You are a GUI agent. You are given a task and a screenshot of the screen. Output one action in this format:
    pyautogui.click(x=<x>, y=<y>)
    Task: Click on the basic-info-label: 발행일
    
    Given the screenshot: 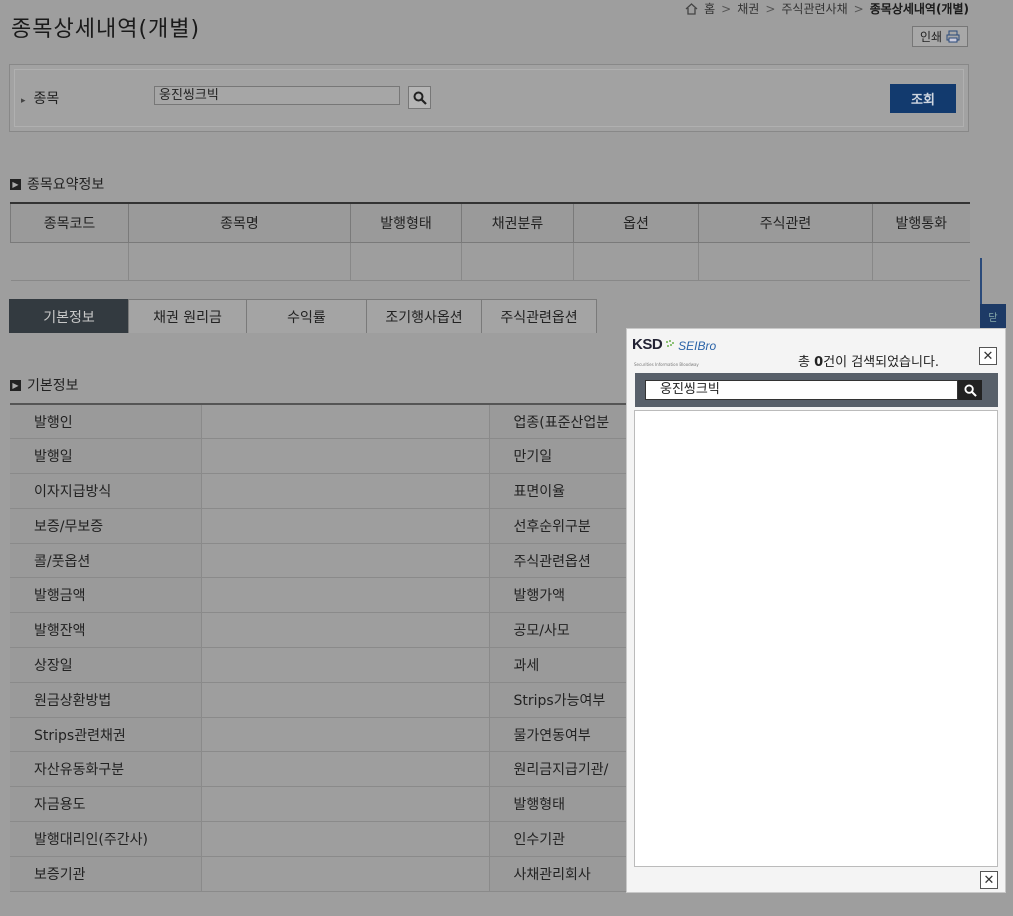 What is the action you would take?
    pyautogui.click(x=105, y=456)
    